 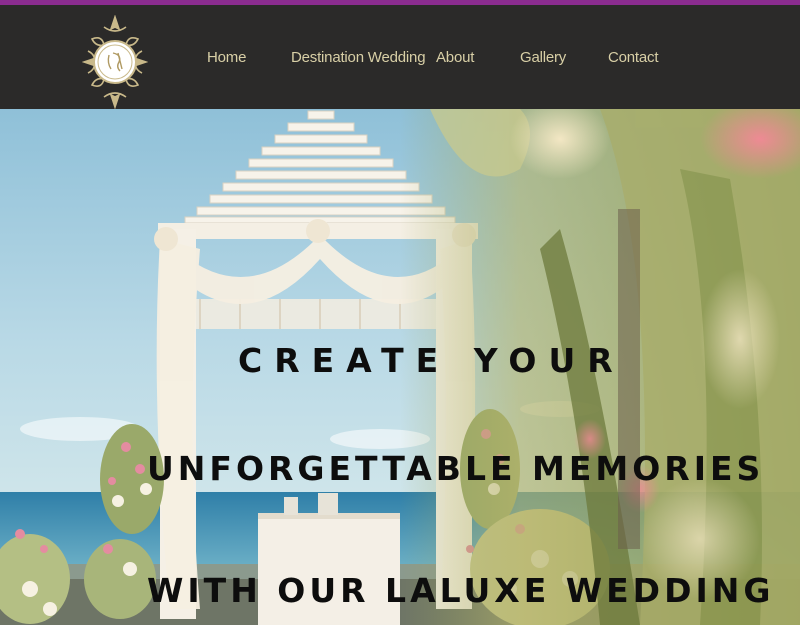 What do you see at coordinates (431, 360) in the screenshot?
I see `hero-headline-line-1: CREATE YOUR` at bounding box center [431, 360].